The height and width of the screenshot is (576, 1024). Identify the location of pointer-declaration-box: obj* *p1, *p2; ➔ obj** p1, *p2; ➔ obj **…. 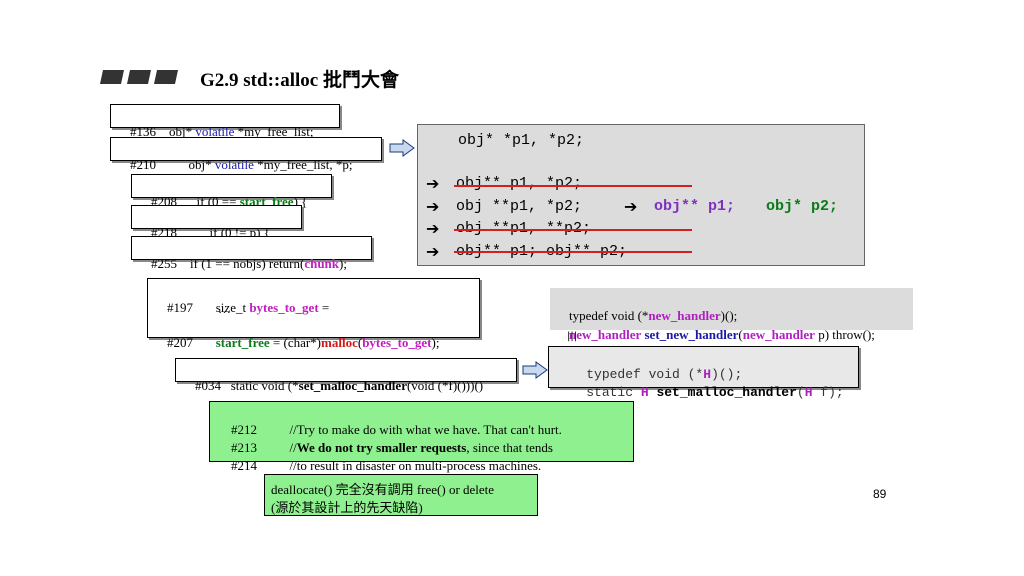
(641, 195).